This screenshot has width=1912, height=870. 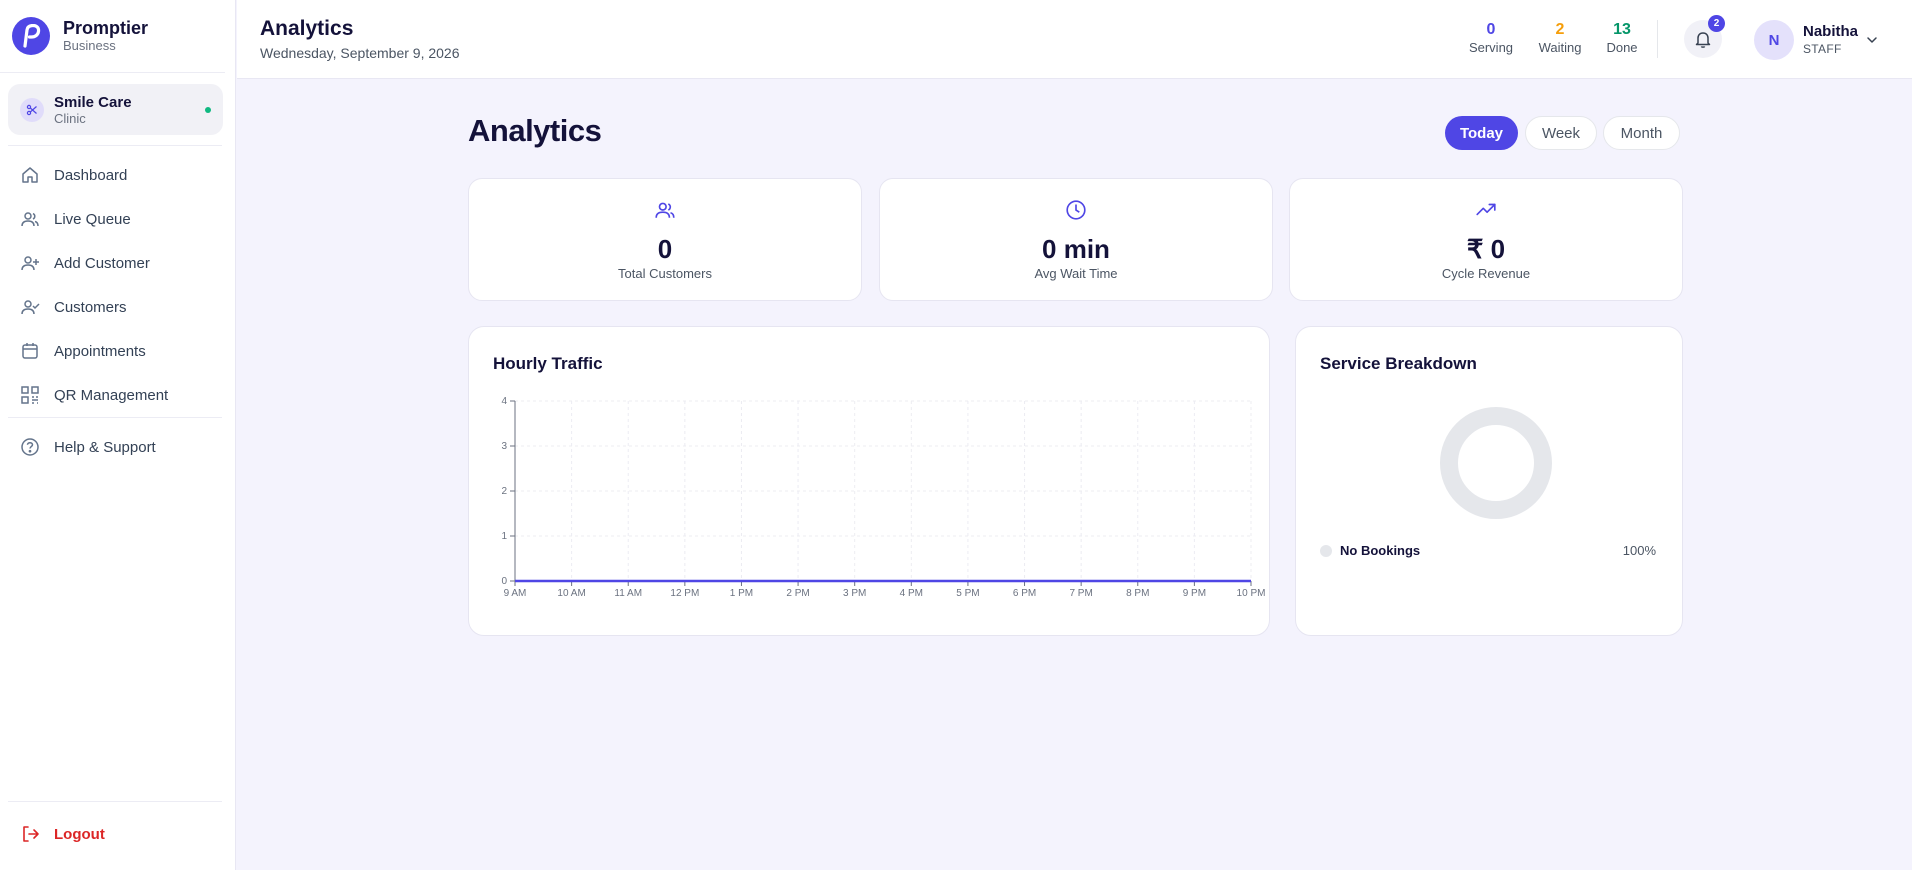 I want to click on x-tick-label: 4 PM, so click(x=911, y=593).